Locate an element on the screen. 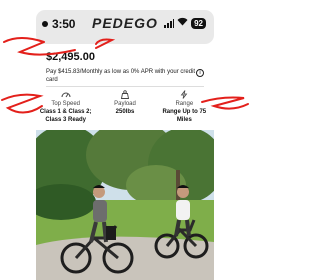 The height and width of the screenshot is (280, 320). spec-payload: Payload 250lbs is located at coordinates (124, 108).